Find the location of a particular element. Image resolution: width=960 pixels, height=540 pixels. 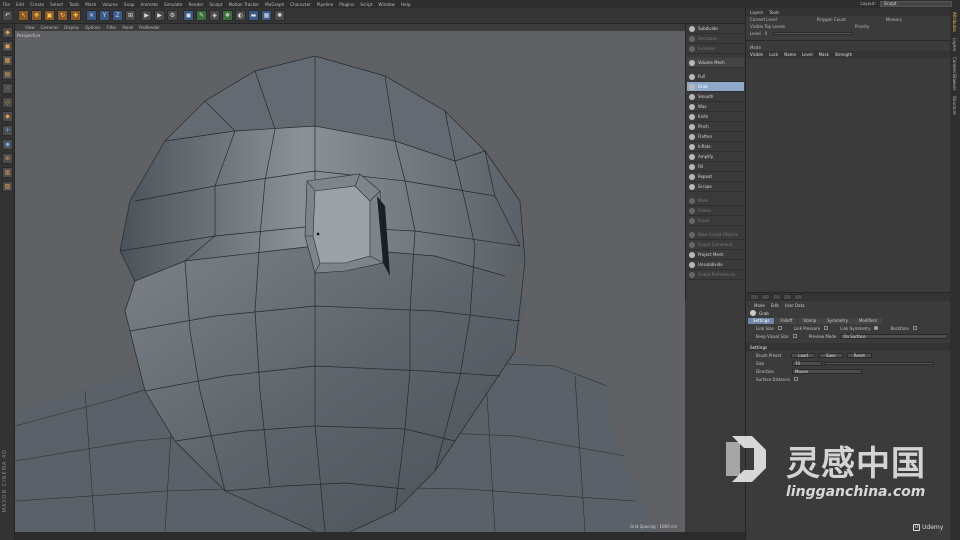

render-settings-icon: ⚙ is located at coordinates (172, 15).